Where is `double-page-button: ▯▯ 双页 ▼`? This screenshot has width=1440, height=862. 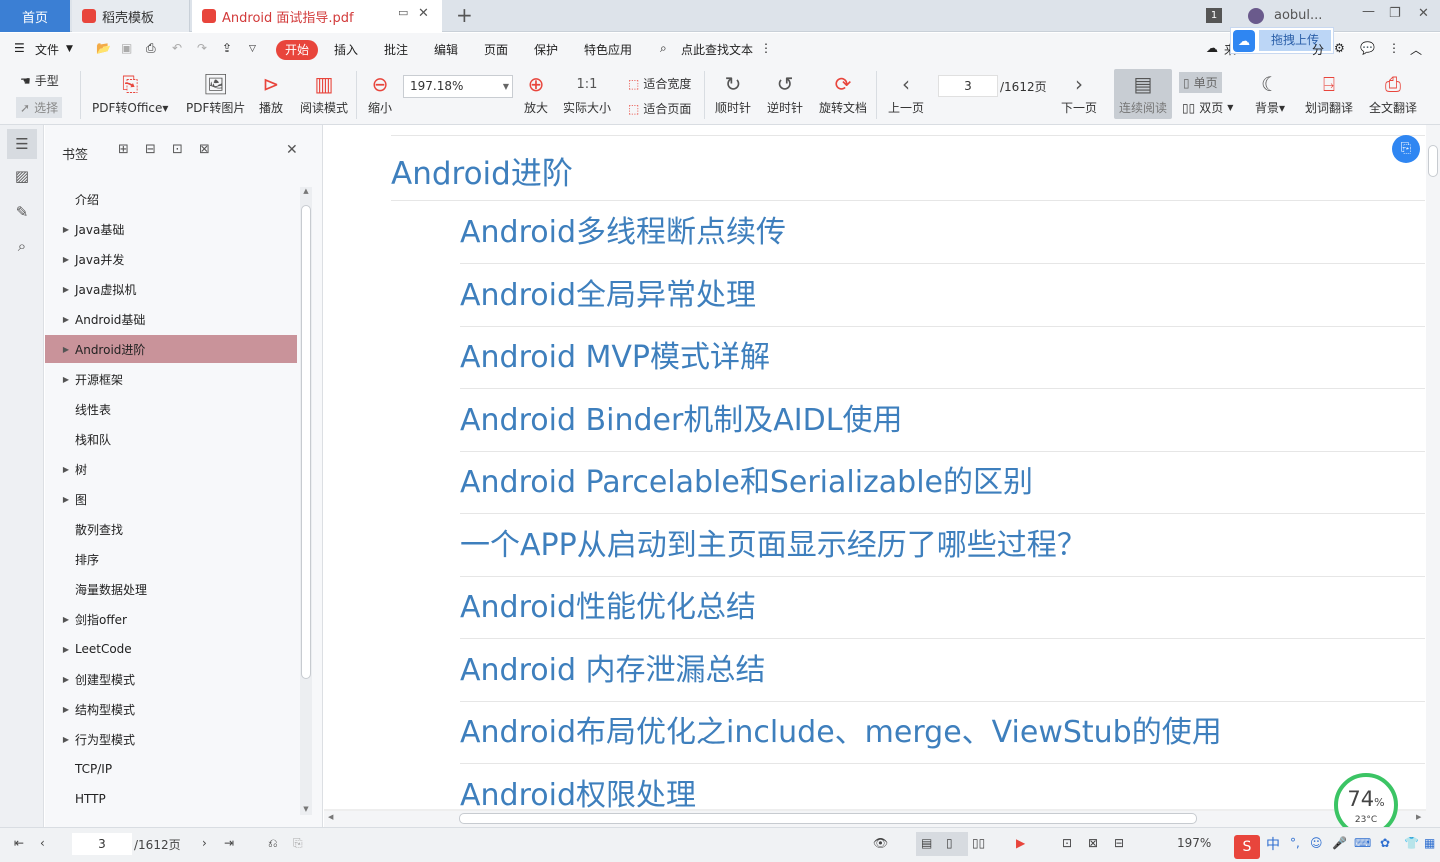
double-page-button: ▯▯ 双页 ▼ is located at coordinates (1207, 107).